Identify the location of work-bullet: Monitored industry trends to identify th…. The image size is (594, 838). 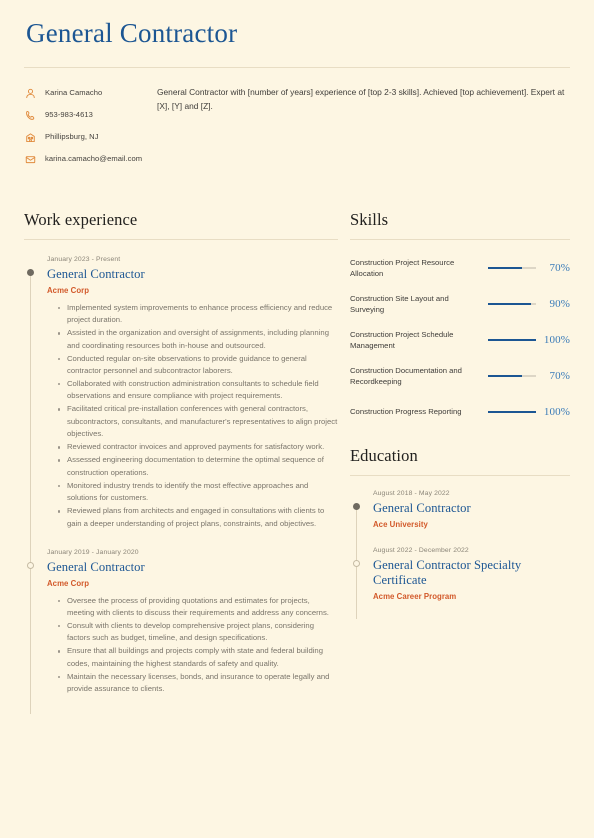
(198, 492).